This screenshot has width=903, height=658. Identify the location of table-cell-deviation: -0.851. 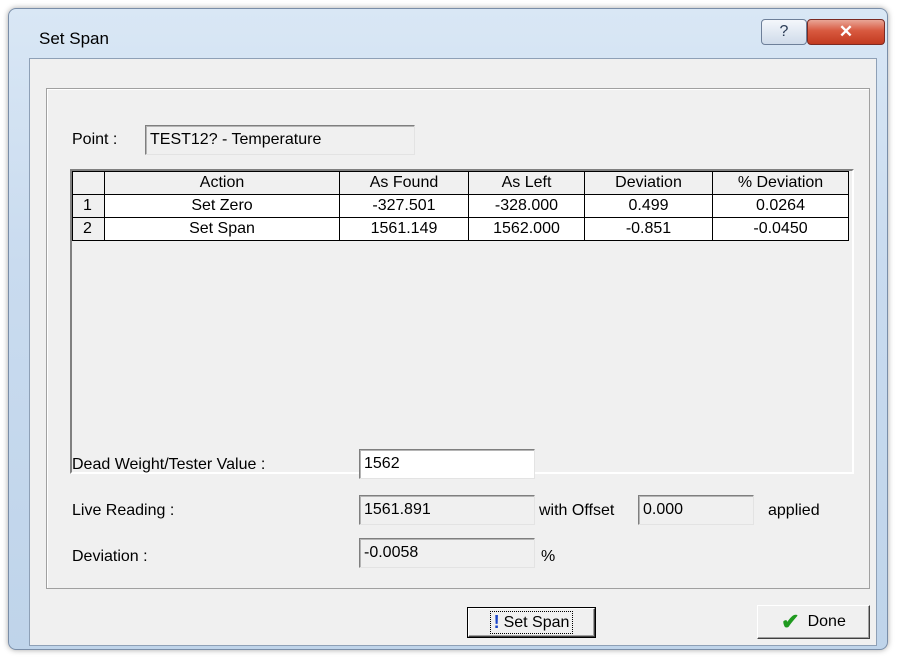
(648, 229).